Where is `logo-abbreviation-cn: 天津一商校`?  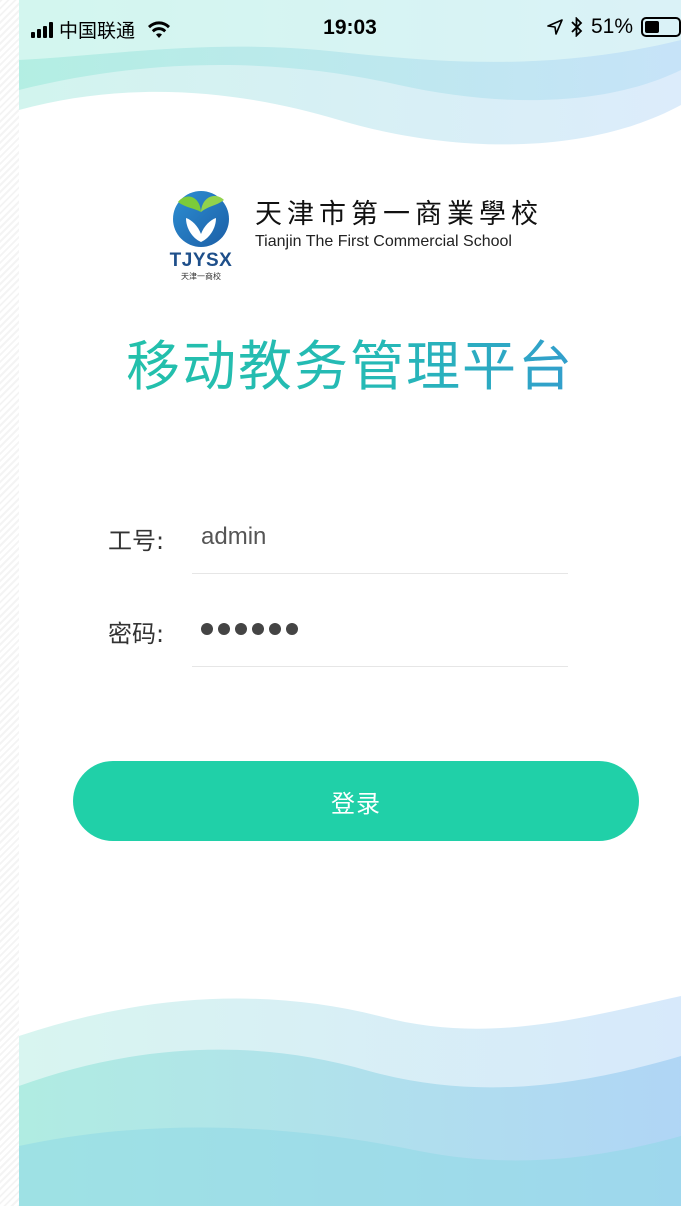 logo-abbreviation-cn: 天津一商校 is located at coordinates (201, 276).